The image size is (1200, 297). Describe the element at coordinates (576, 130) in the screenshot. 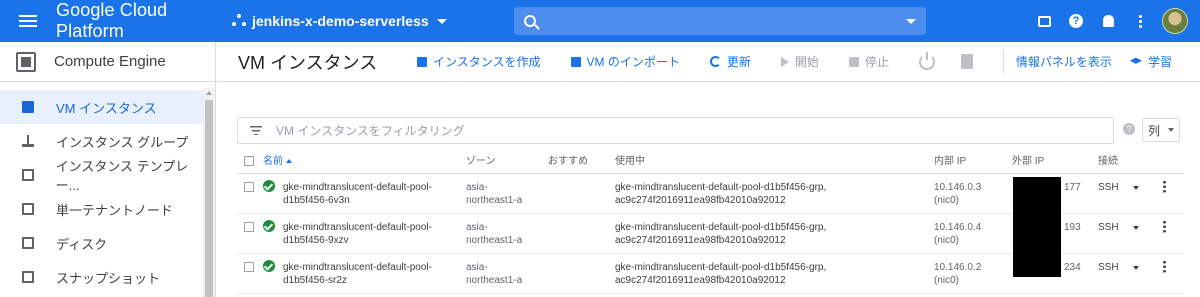

I see `filter-input` at that location.